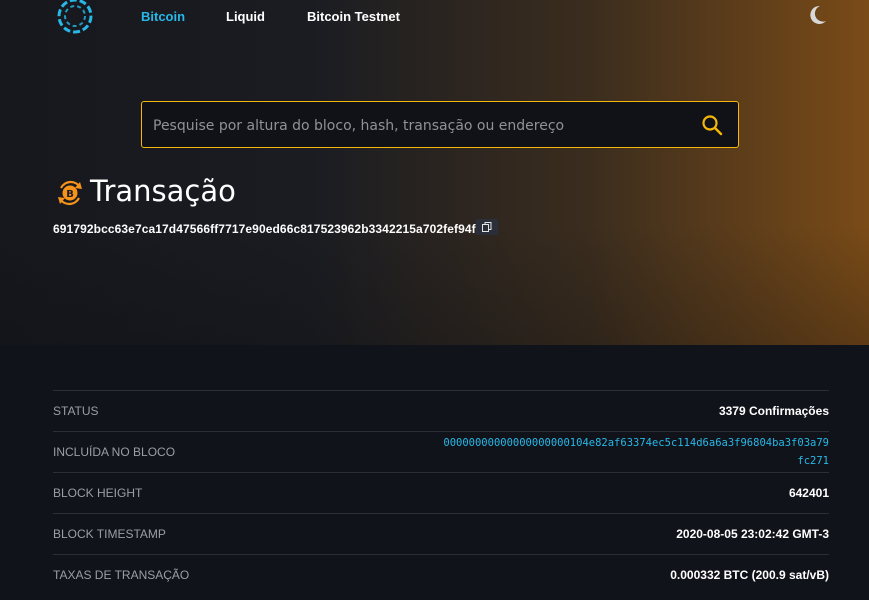  I want to click on detail-value: 0.000332 BTC (200.9 sat/vB), so click(749, 575).